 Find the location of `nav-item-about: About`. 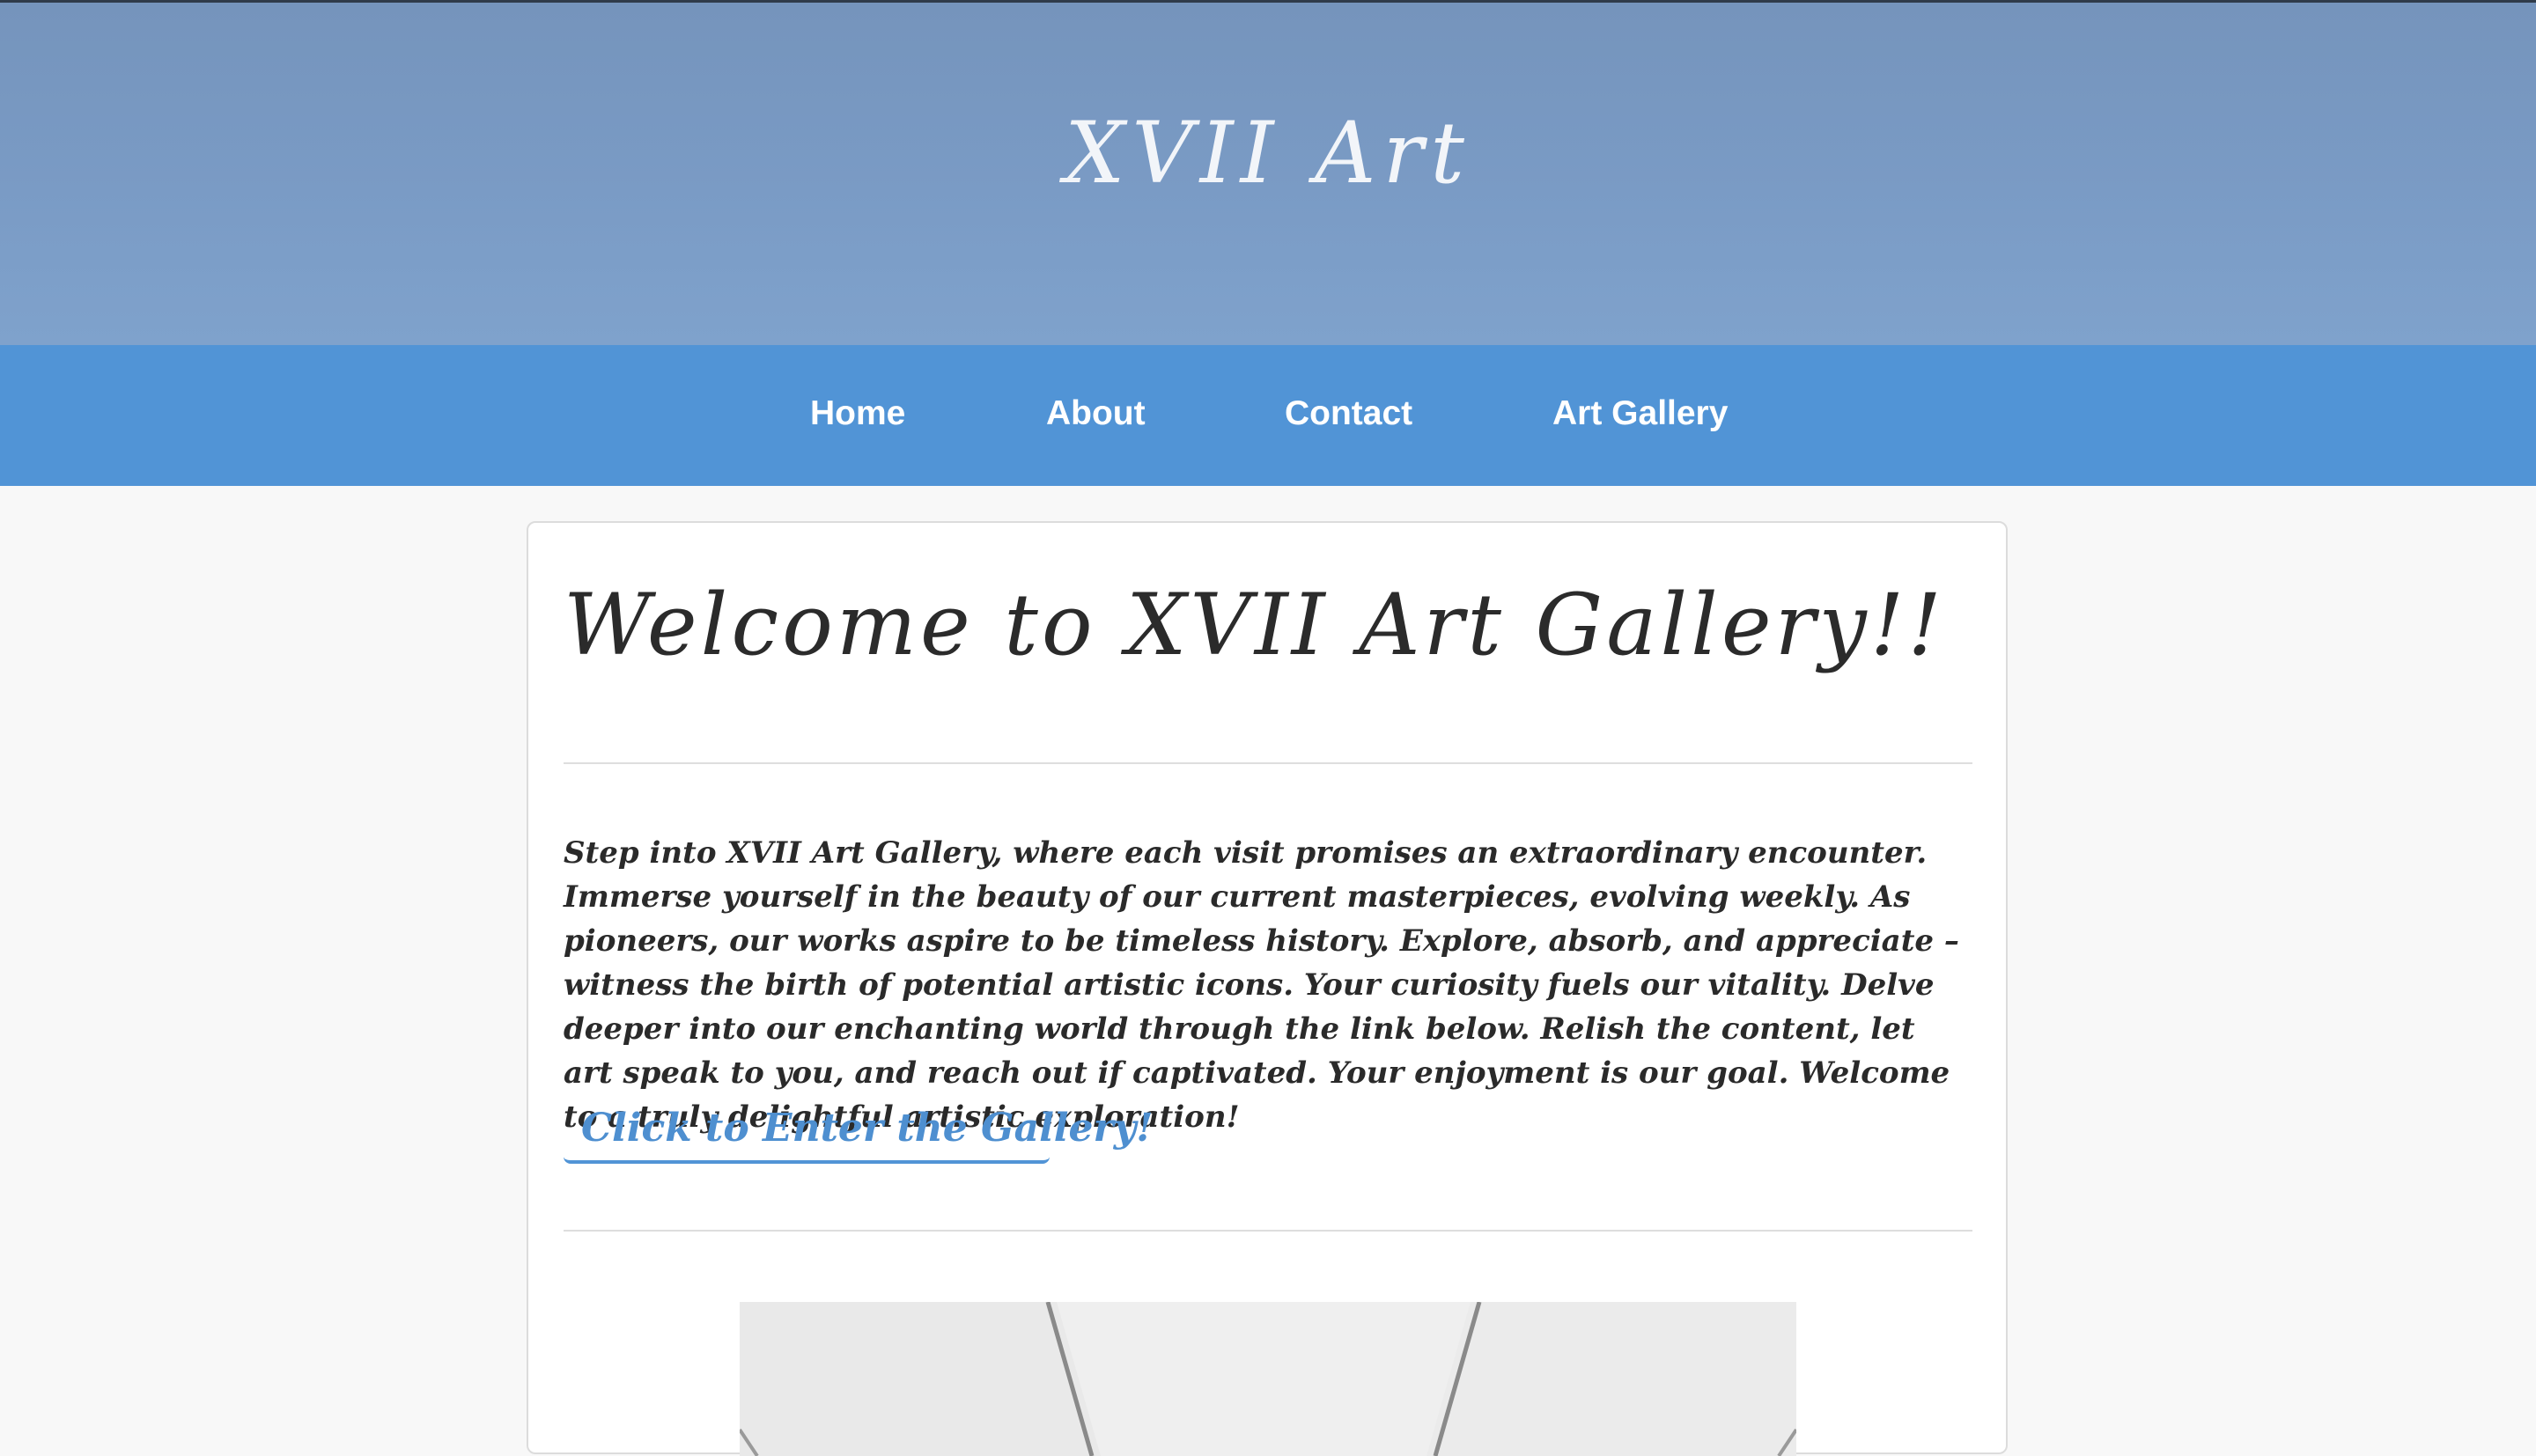

nav-item-about: About is located at coordinates (1096, 413).